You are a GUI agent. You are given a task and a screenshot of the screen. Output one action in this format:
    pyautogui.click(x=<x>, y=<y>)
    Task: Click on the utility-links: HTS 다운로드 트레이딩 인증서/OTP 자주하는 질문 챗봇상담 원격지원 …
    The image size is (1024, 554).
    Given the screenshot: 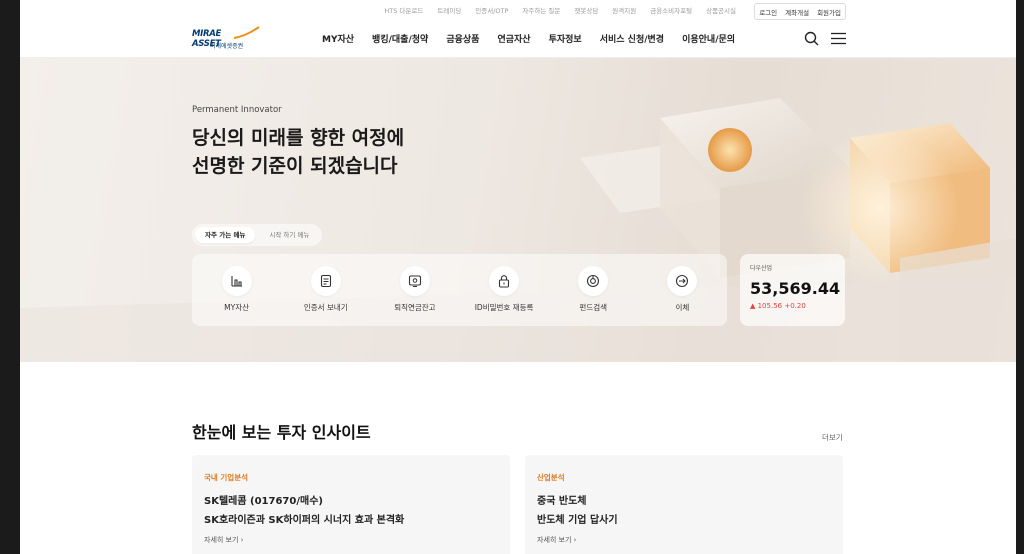 What is the action you would take?
    pyautogui.click(x=560, y=10)
    